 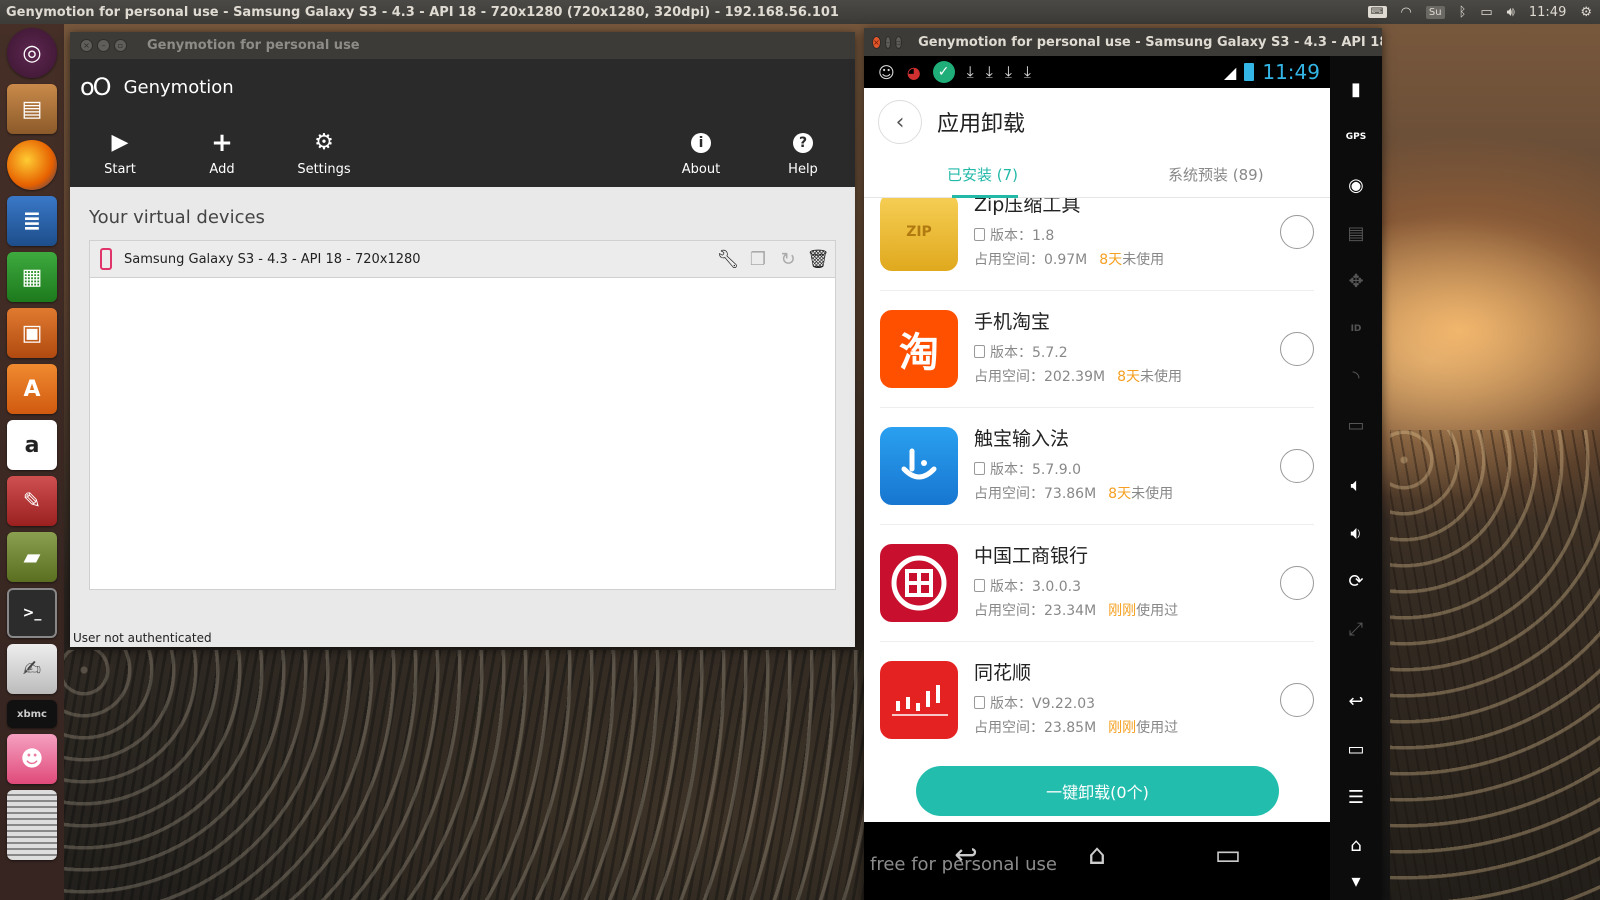 I want to click on ubuntu-icon: ◎, so click(x=32, y=53).